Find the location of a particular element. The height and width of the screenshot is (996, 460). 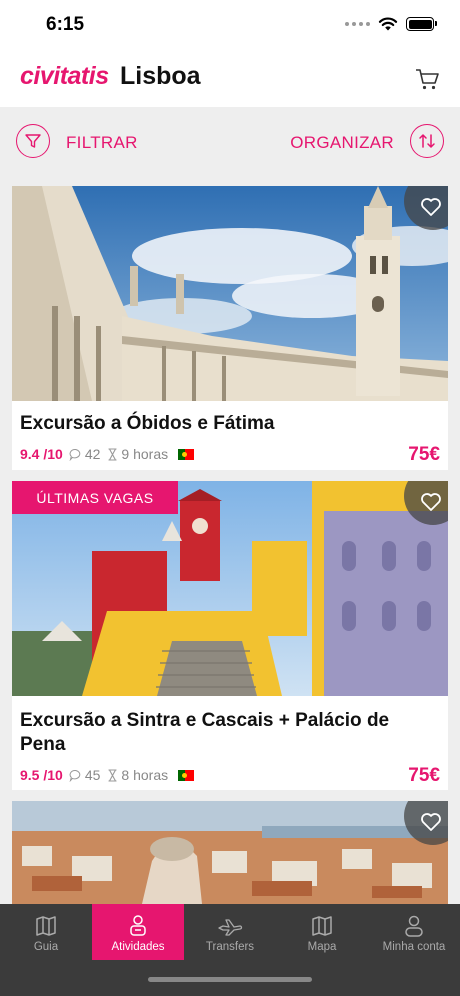

filter-button is located at coordinates (33, 141).